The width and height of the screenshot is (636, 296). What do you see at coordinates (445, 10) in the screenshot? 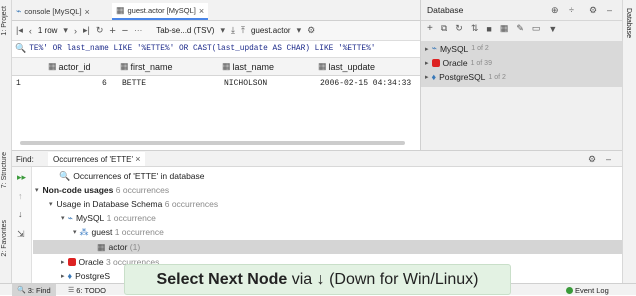
I see `database-title: Database` at bounding box center [445, 10].